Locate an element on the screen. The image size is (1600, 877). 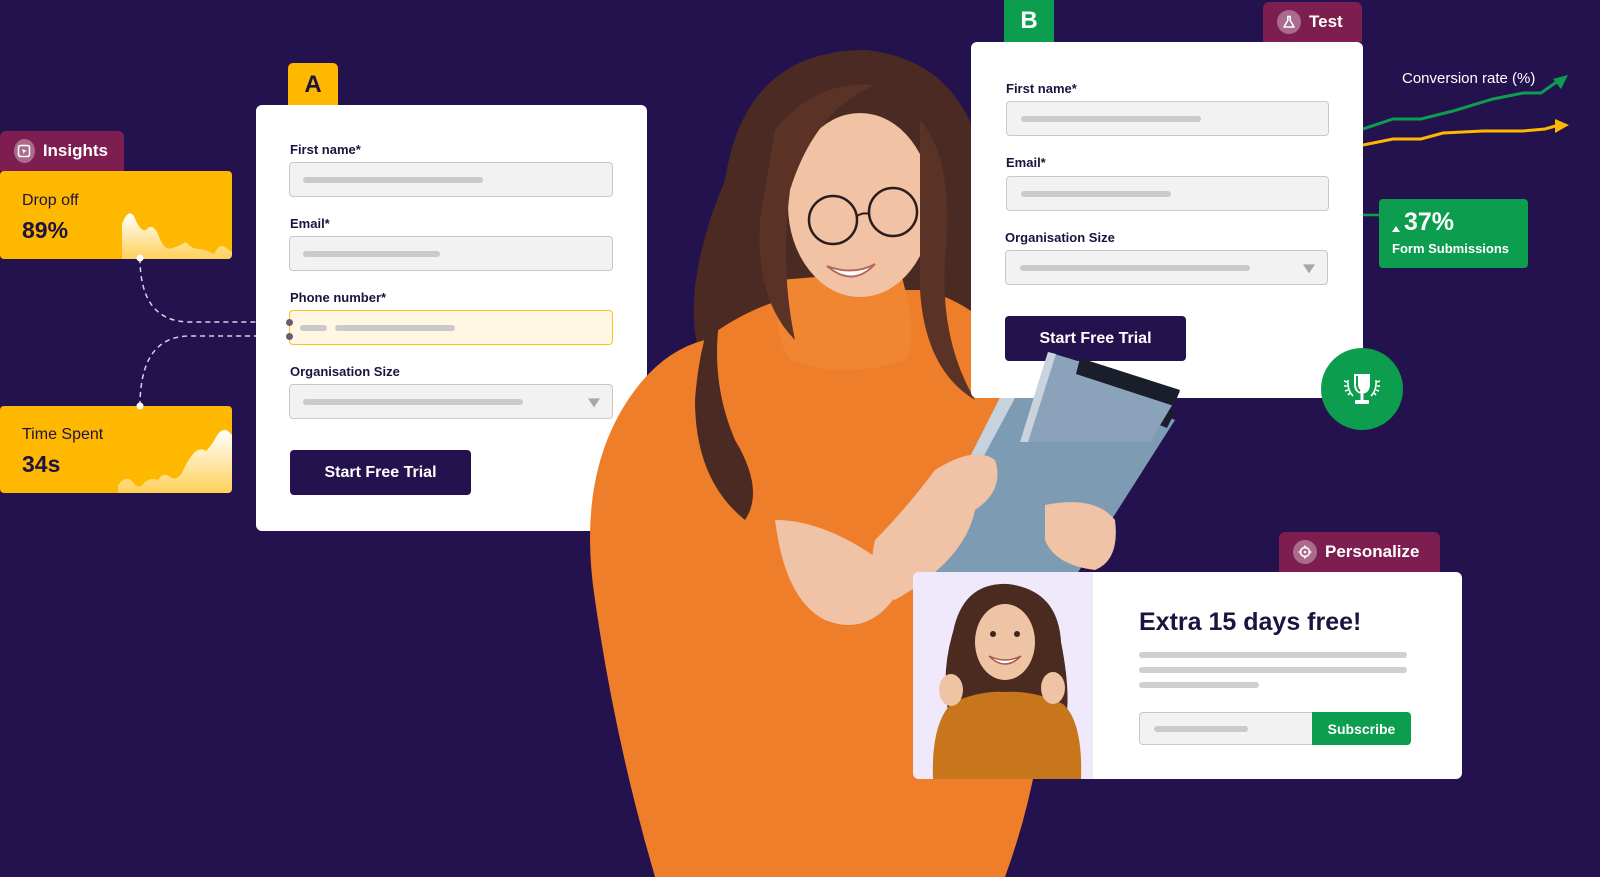
email-input-b is located at coordinates (1167, 193).